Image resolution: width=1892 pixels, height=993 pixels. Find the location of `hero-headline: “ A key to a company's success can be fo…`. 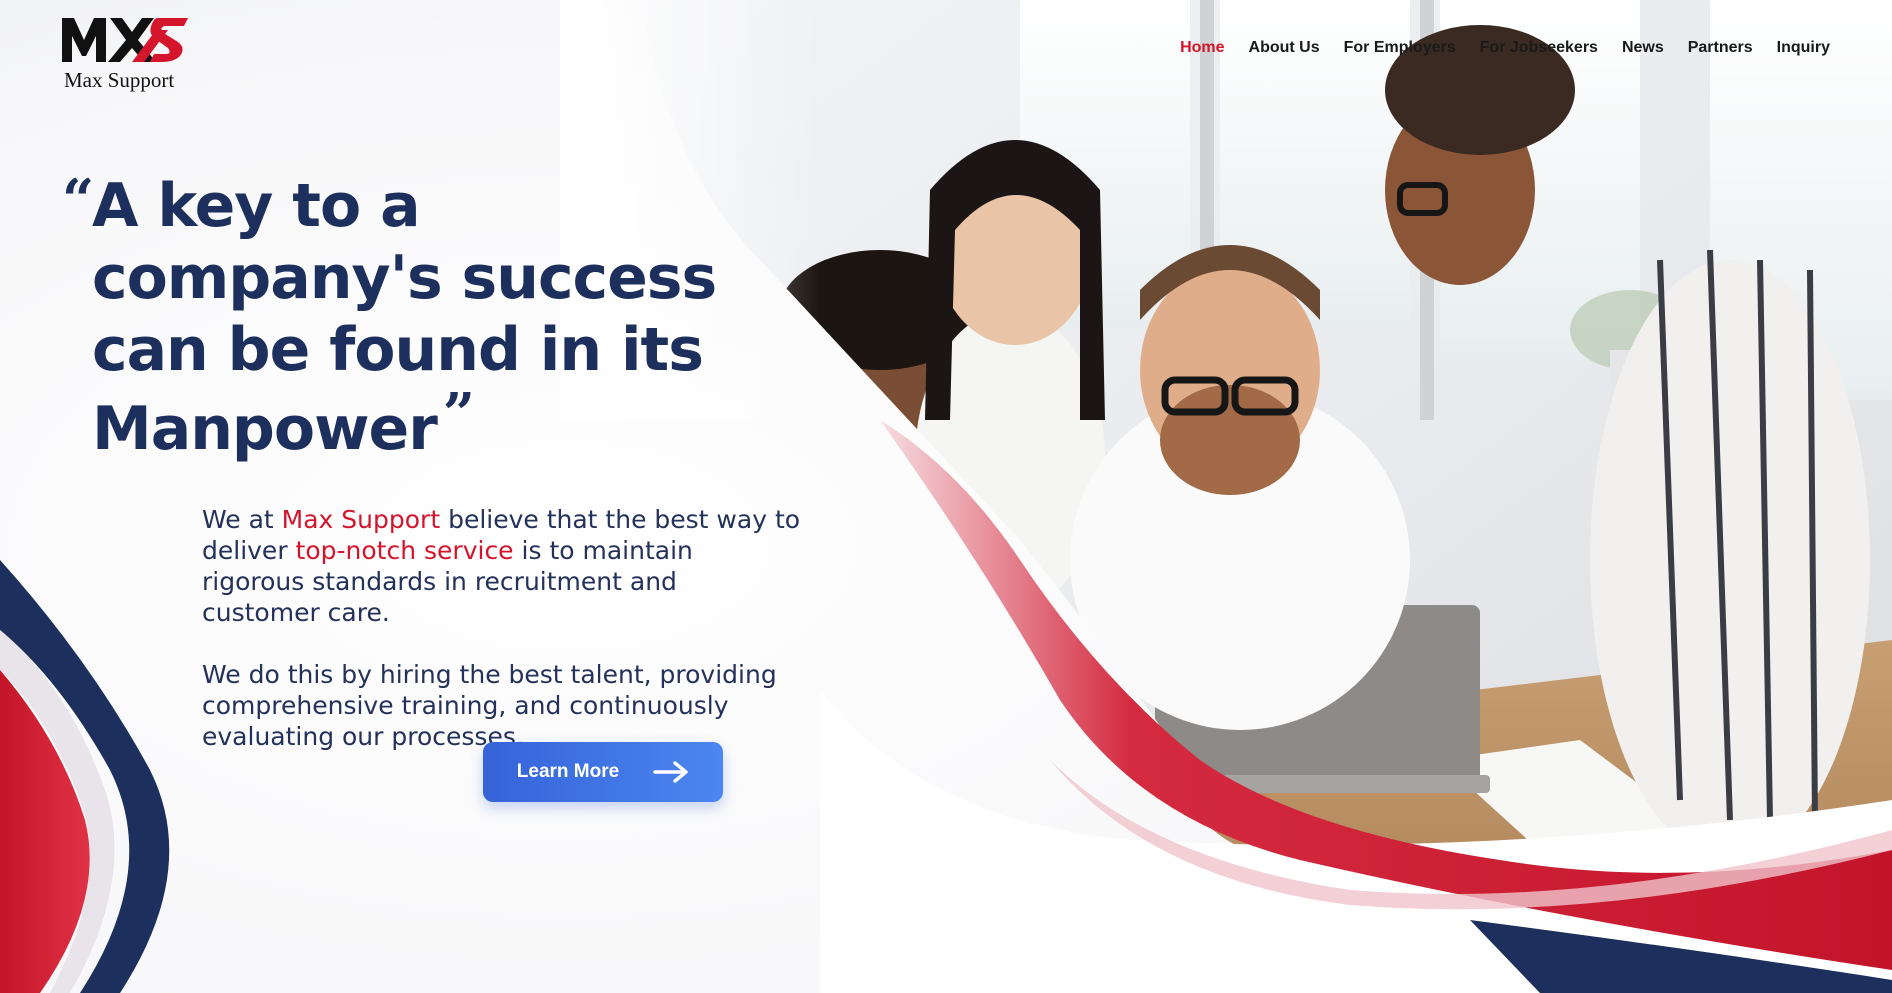

hero-headline: “ A key to a company's success can be fo… is located at coordinates (407, 317).